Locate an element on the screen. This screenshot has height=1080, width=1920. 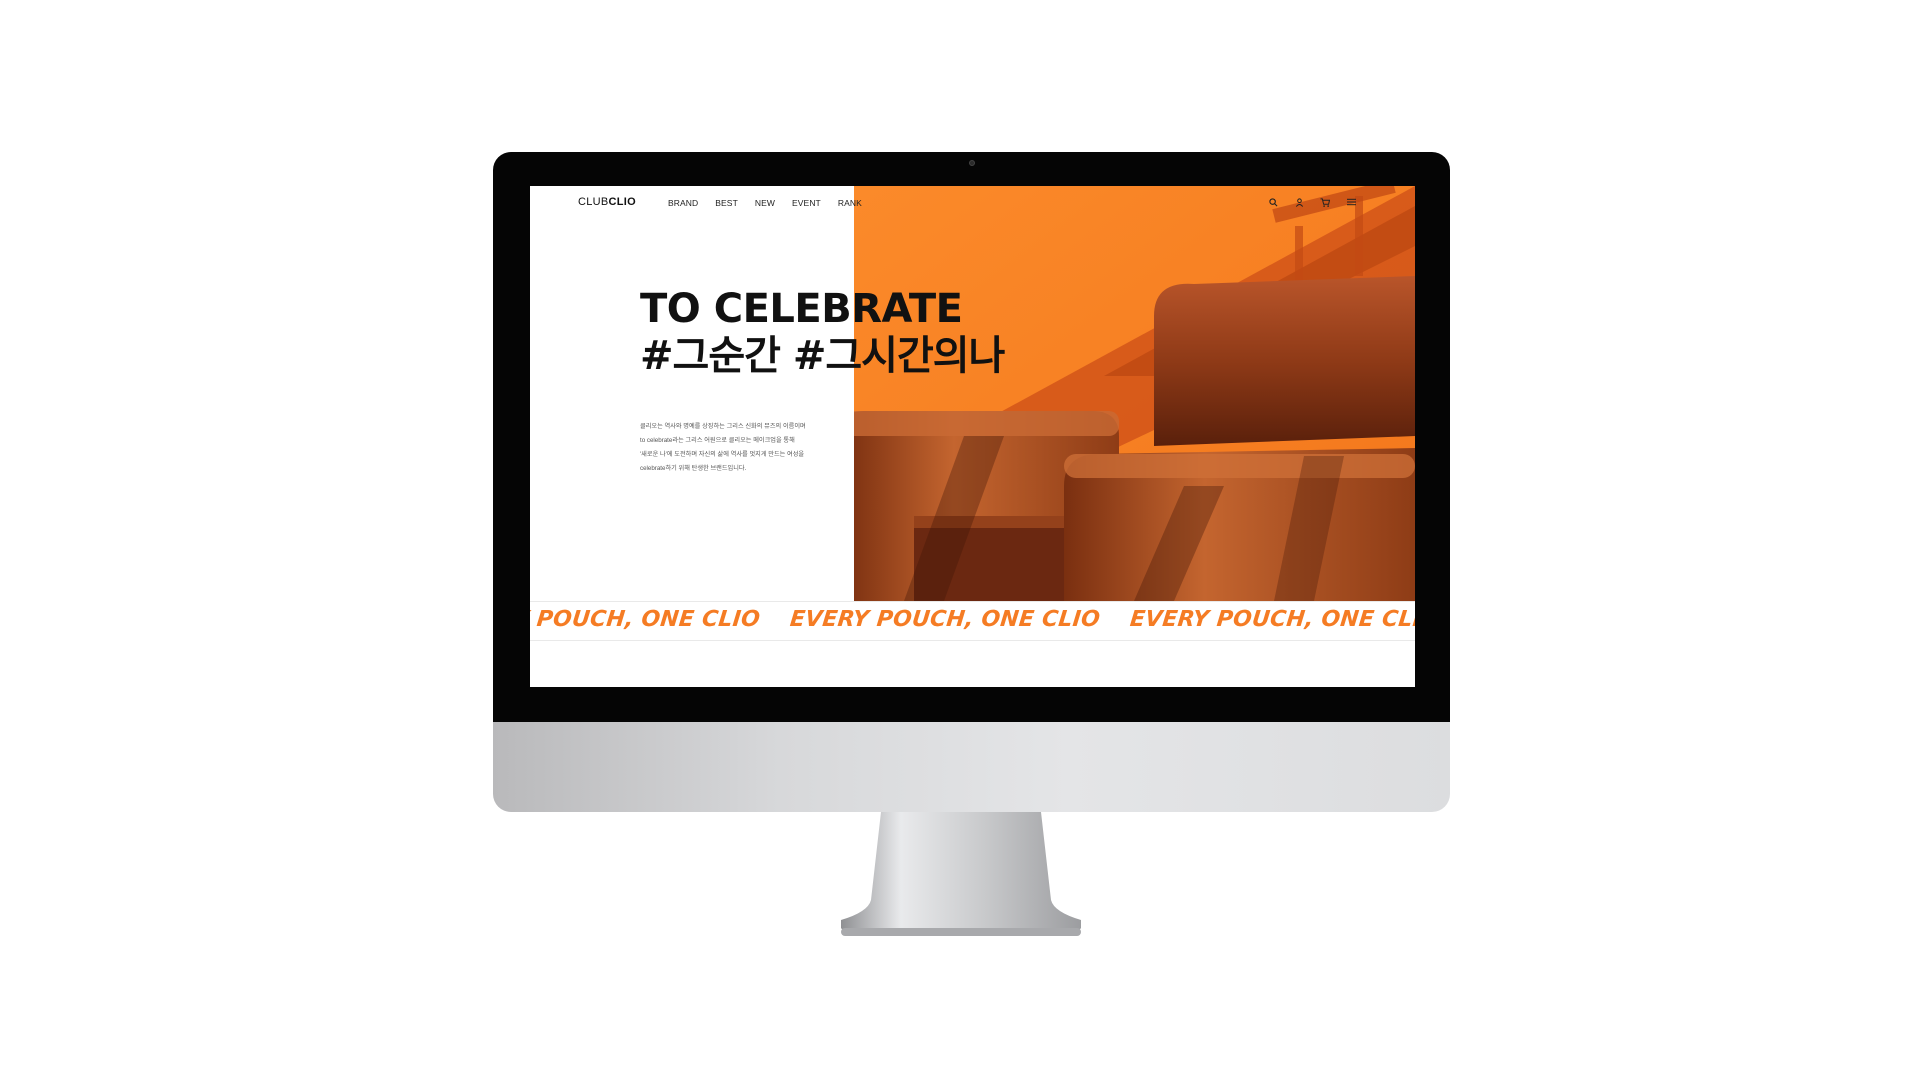
search-icon is located at coordinates (1273, 202).